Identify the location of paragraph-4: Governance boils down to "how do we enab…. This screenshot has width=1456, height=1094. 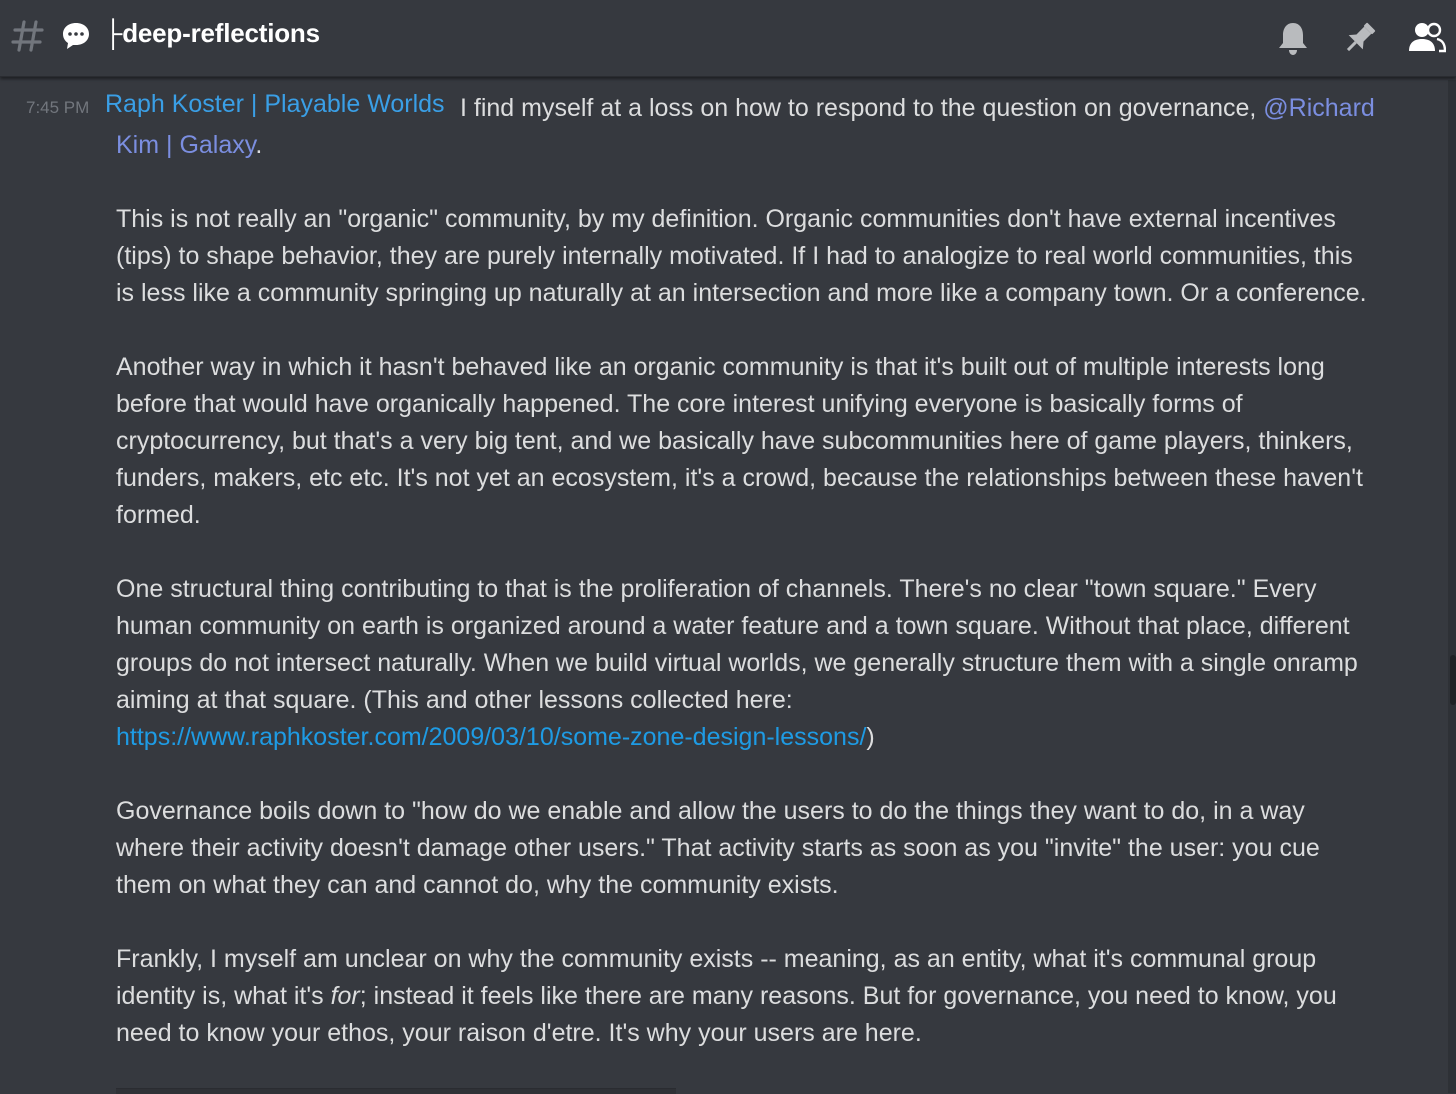
(718, 848).